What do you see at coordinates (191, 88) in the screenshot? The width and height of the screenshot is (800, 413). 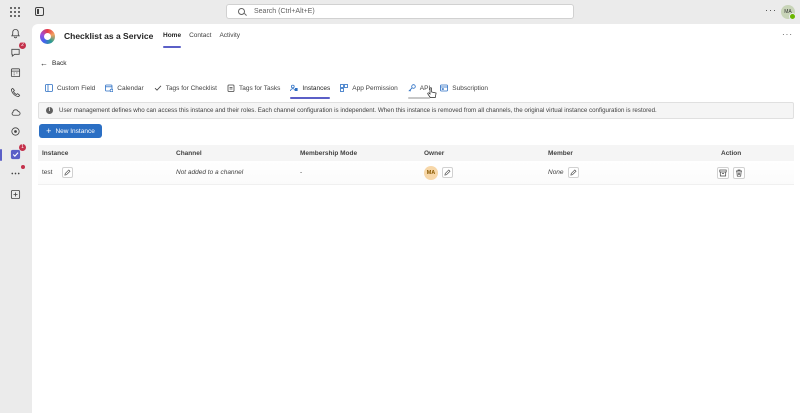 I see `tab-label: Tags for Checklist` at bounding box center [191, 88].